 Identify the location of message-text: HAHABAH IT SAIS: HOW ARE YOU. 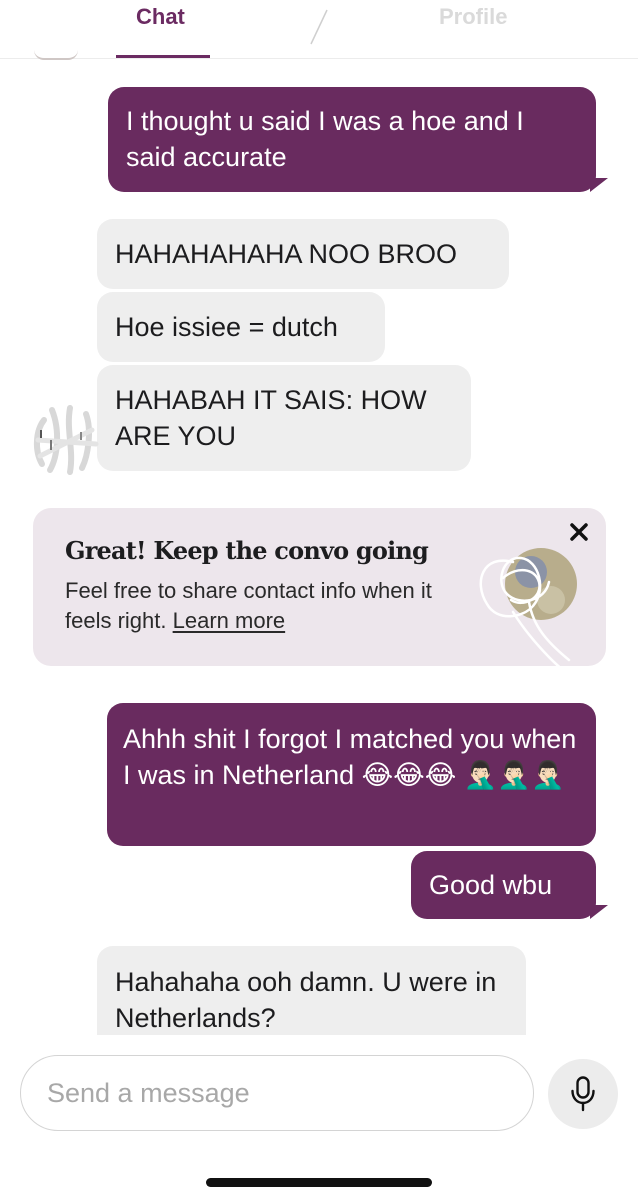
(271, 418).